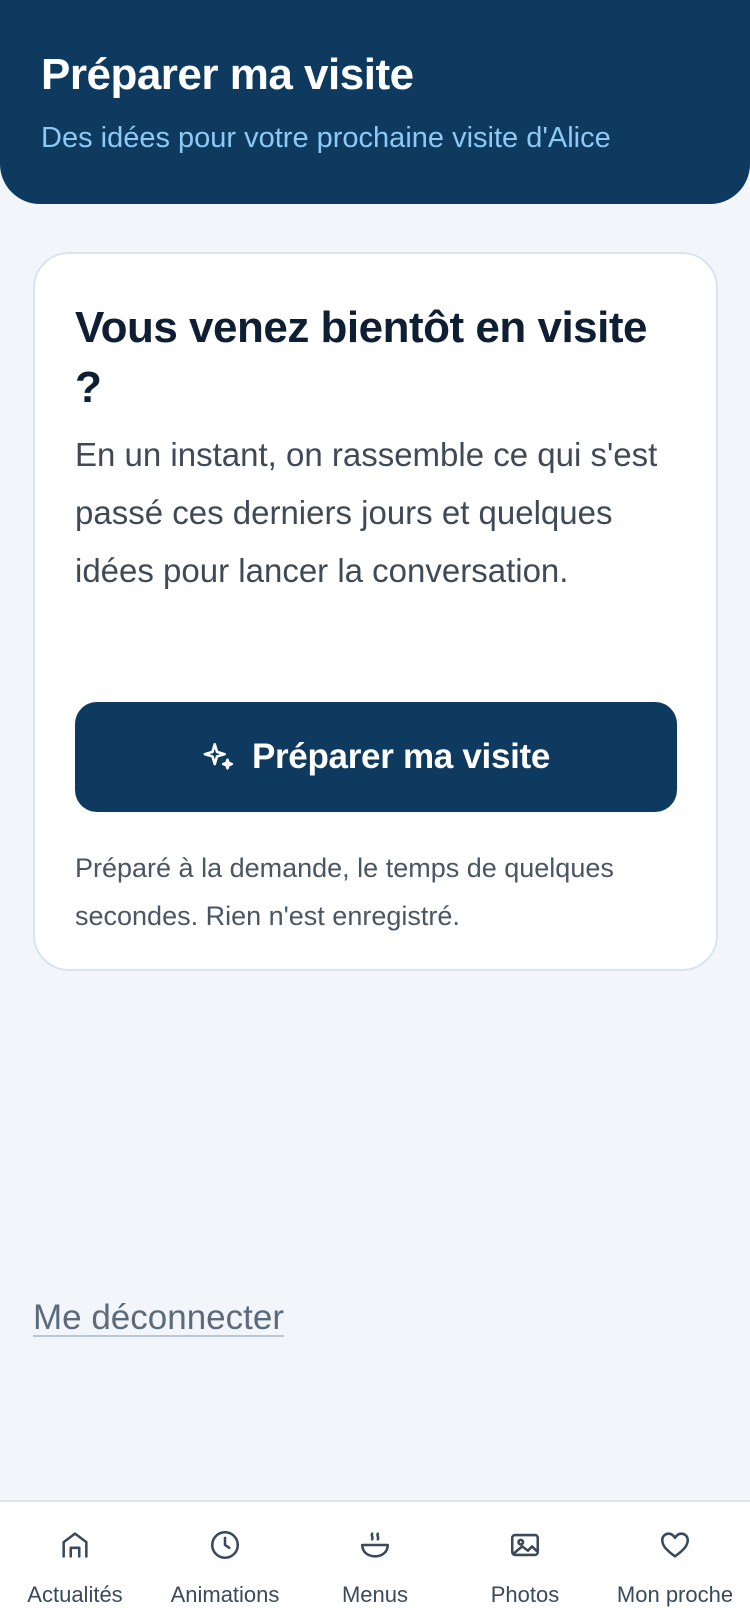 Image resolution: width=750 pixels, height=1624 pixels. I want to click on nav-item-photos: Photos, so click(525, 1563).